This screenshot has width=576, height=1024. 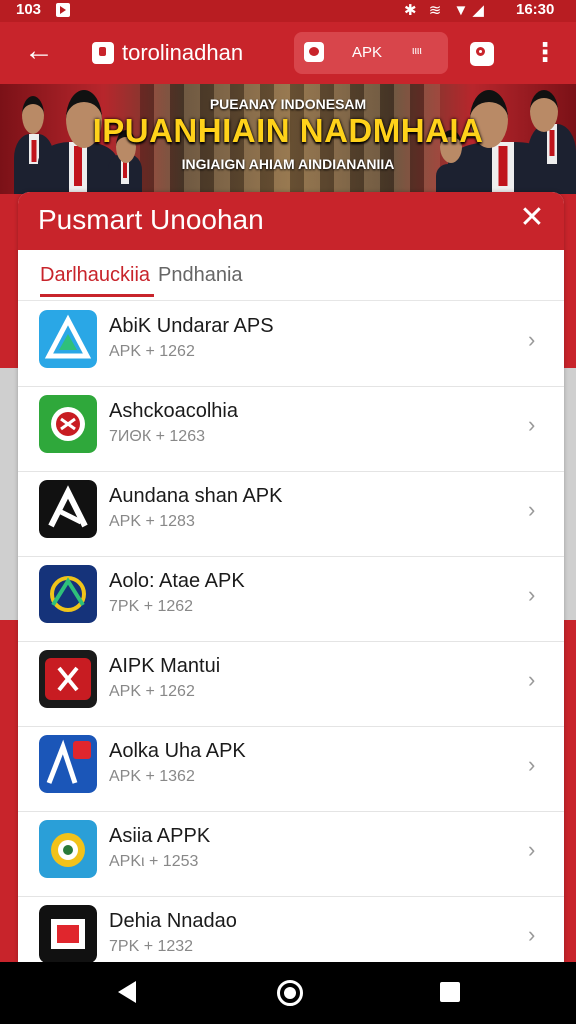 I want to click on close-icon: ✕, so click(x=532, y=218).